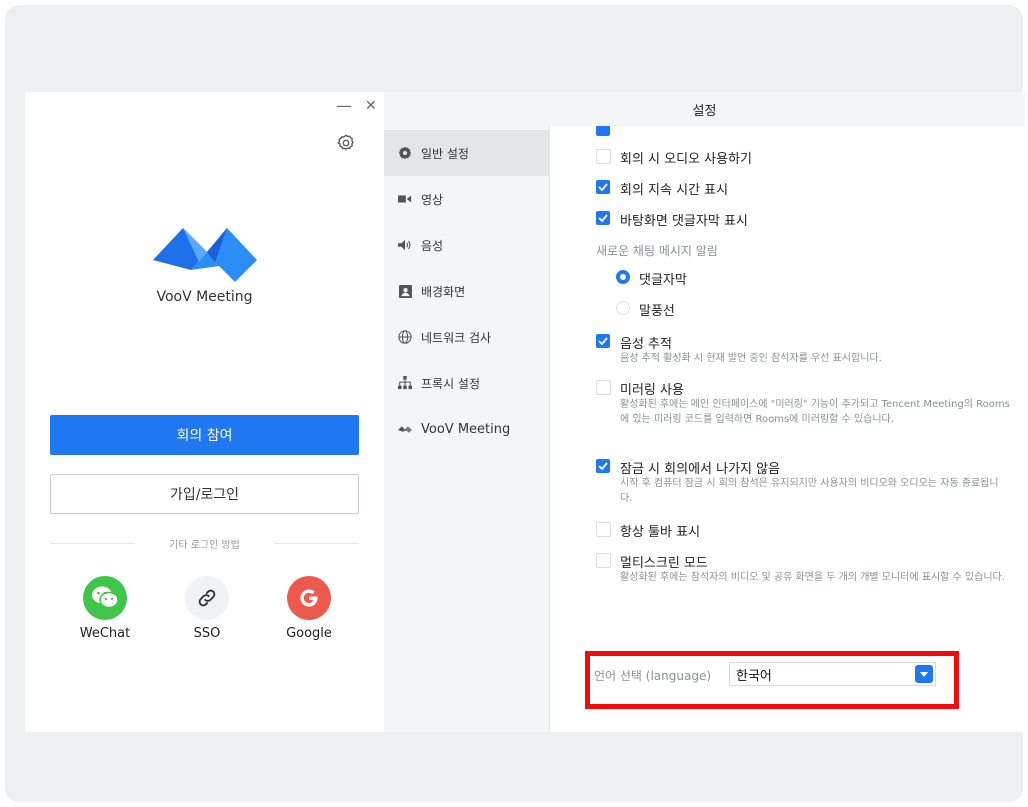 This screenshot has height=807, width=1028. Describe the element at coordinates (451, 383) in the screenshot. I see `nav-label: 프록시 설정` at that location.